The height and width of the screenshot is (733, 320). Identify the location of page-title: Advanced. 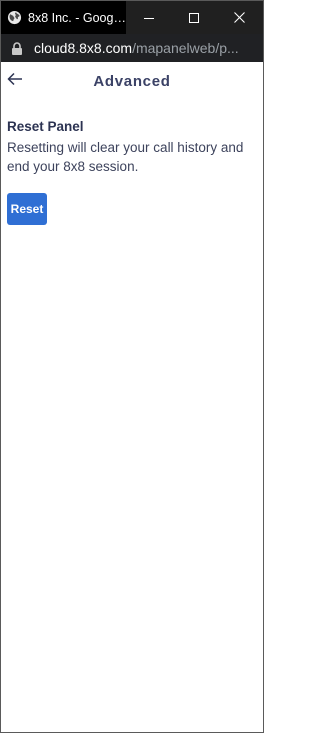
(132, 81).